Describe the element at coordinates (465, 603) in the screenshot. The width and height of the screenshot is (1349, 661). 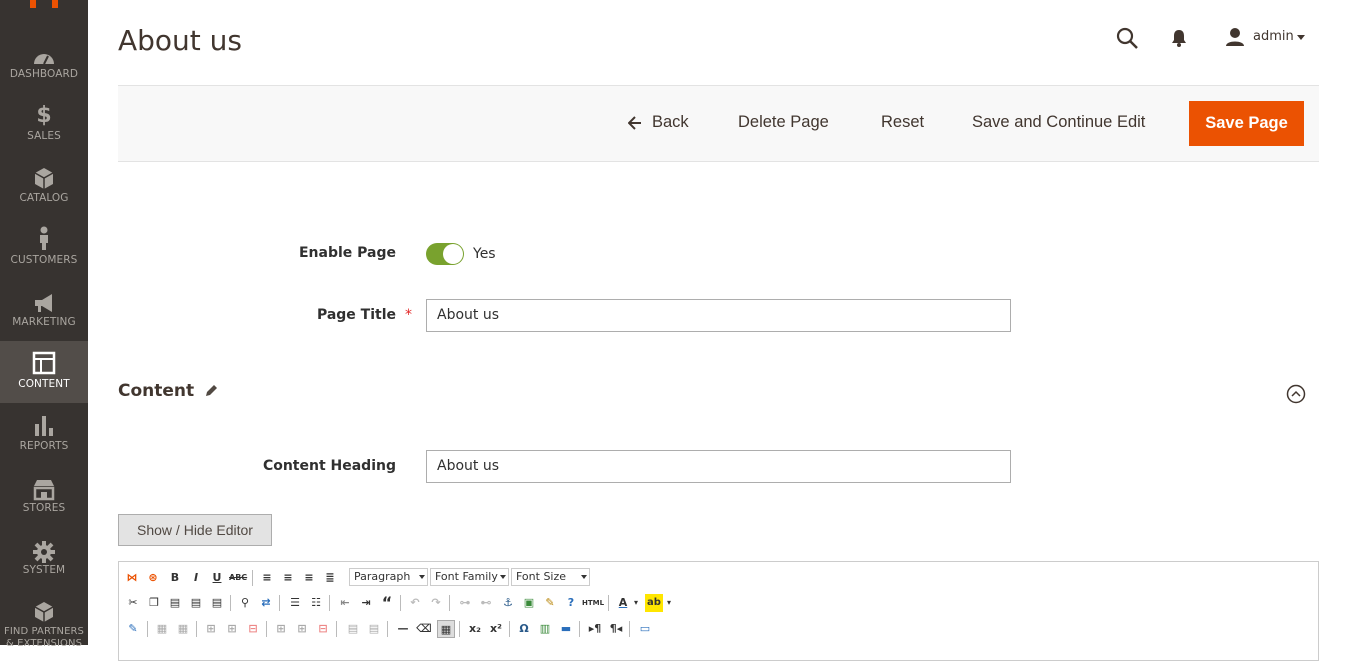
I see `link-icon: ⊶` at that location.